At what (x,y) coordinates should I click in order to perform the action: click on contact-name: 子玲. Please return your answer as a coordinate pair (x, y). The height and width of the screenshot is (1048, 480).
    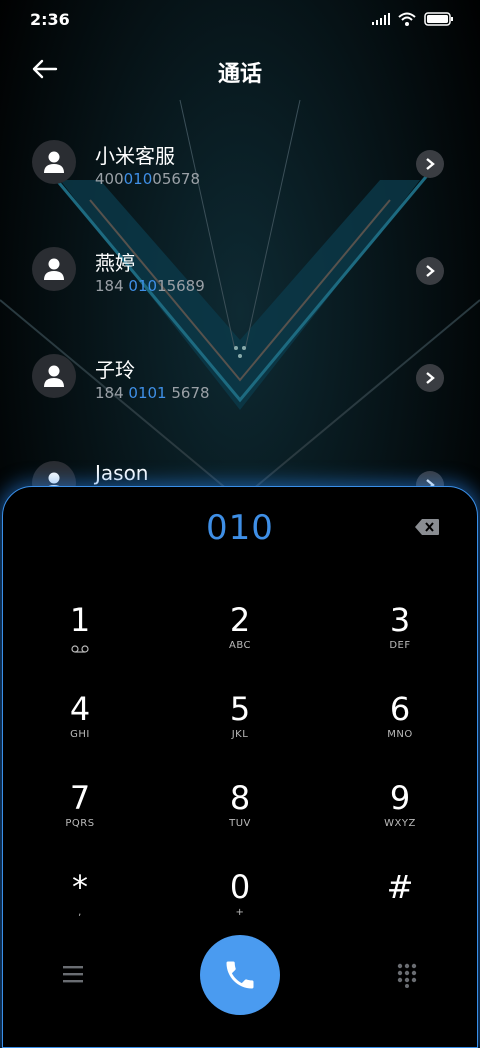
    Looking at the image, I should click on (115, 370).